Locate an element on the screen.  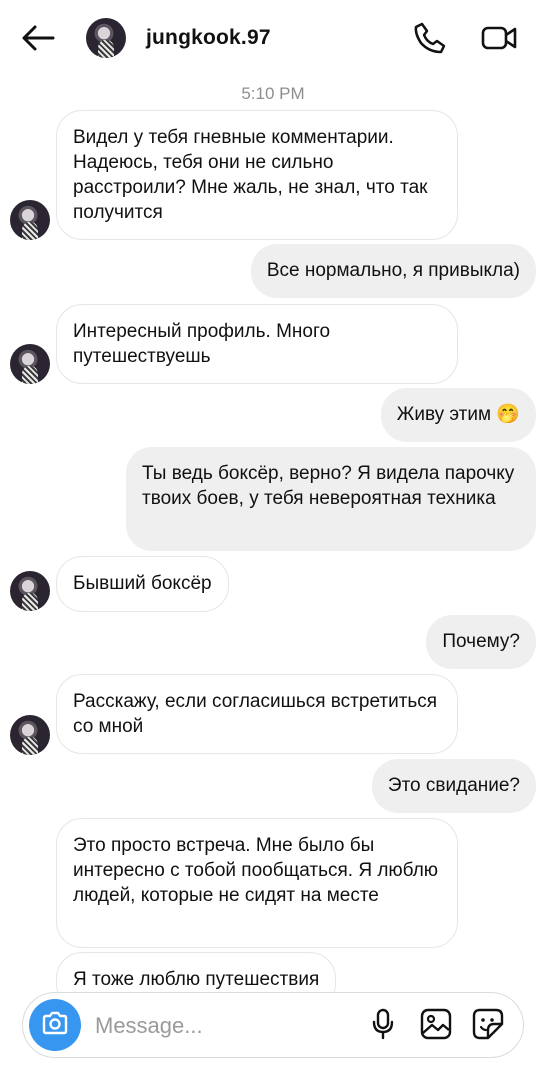
message-text: Почему? is located at coordinates (481, 641).